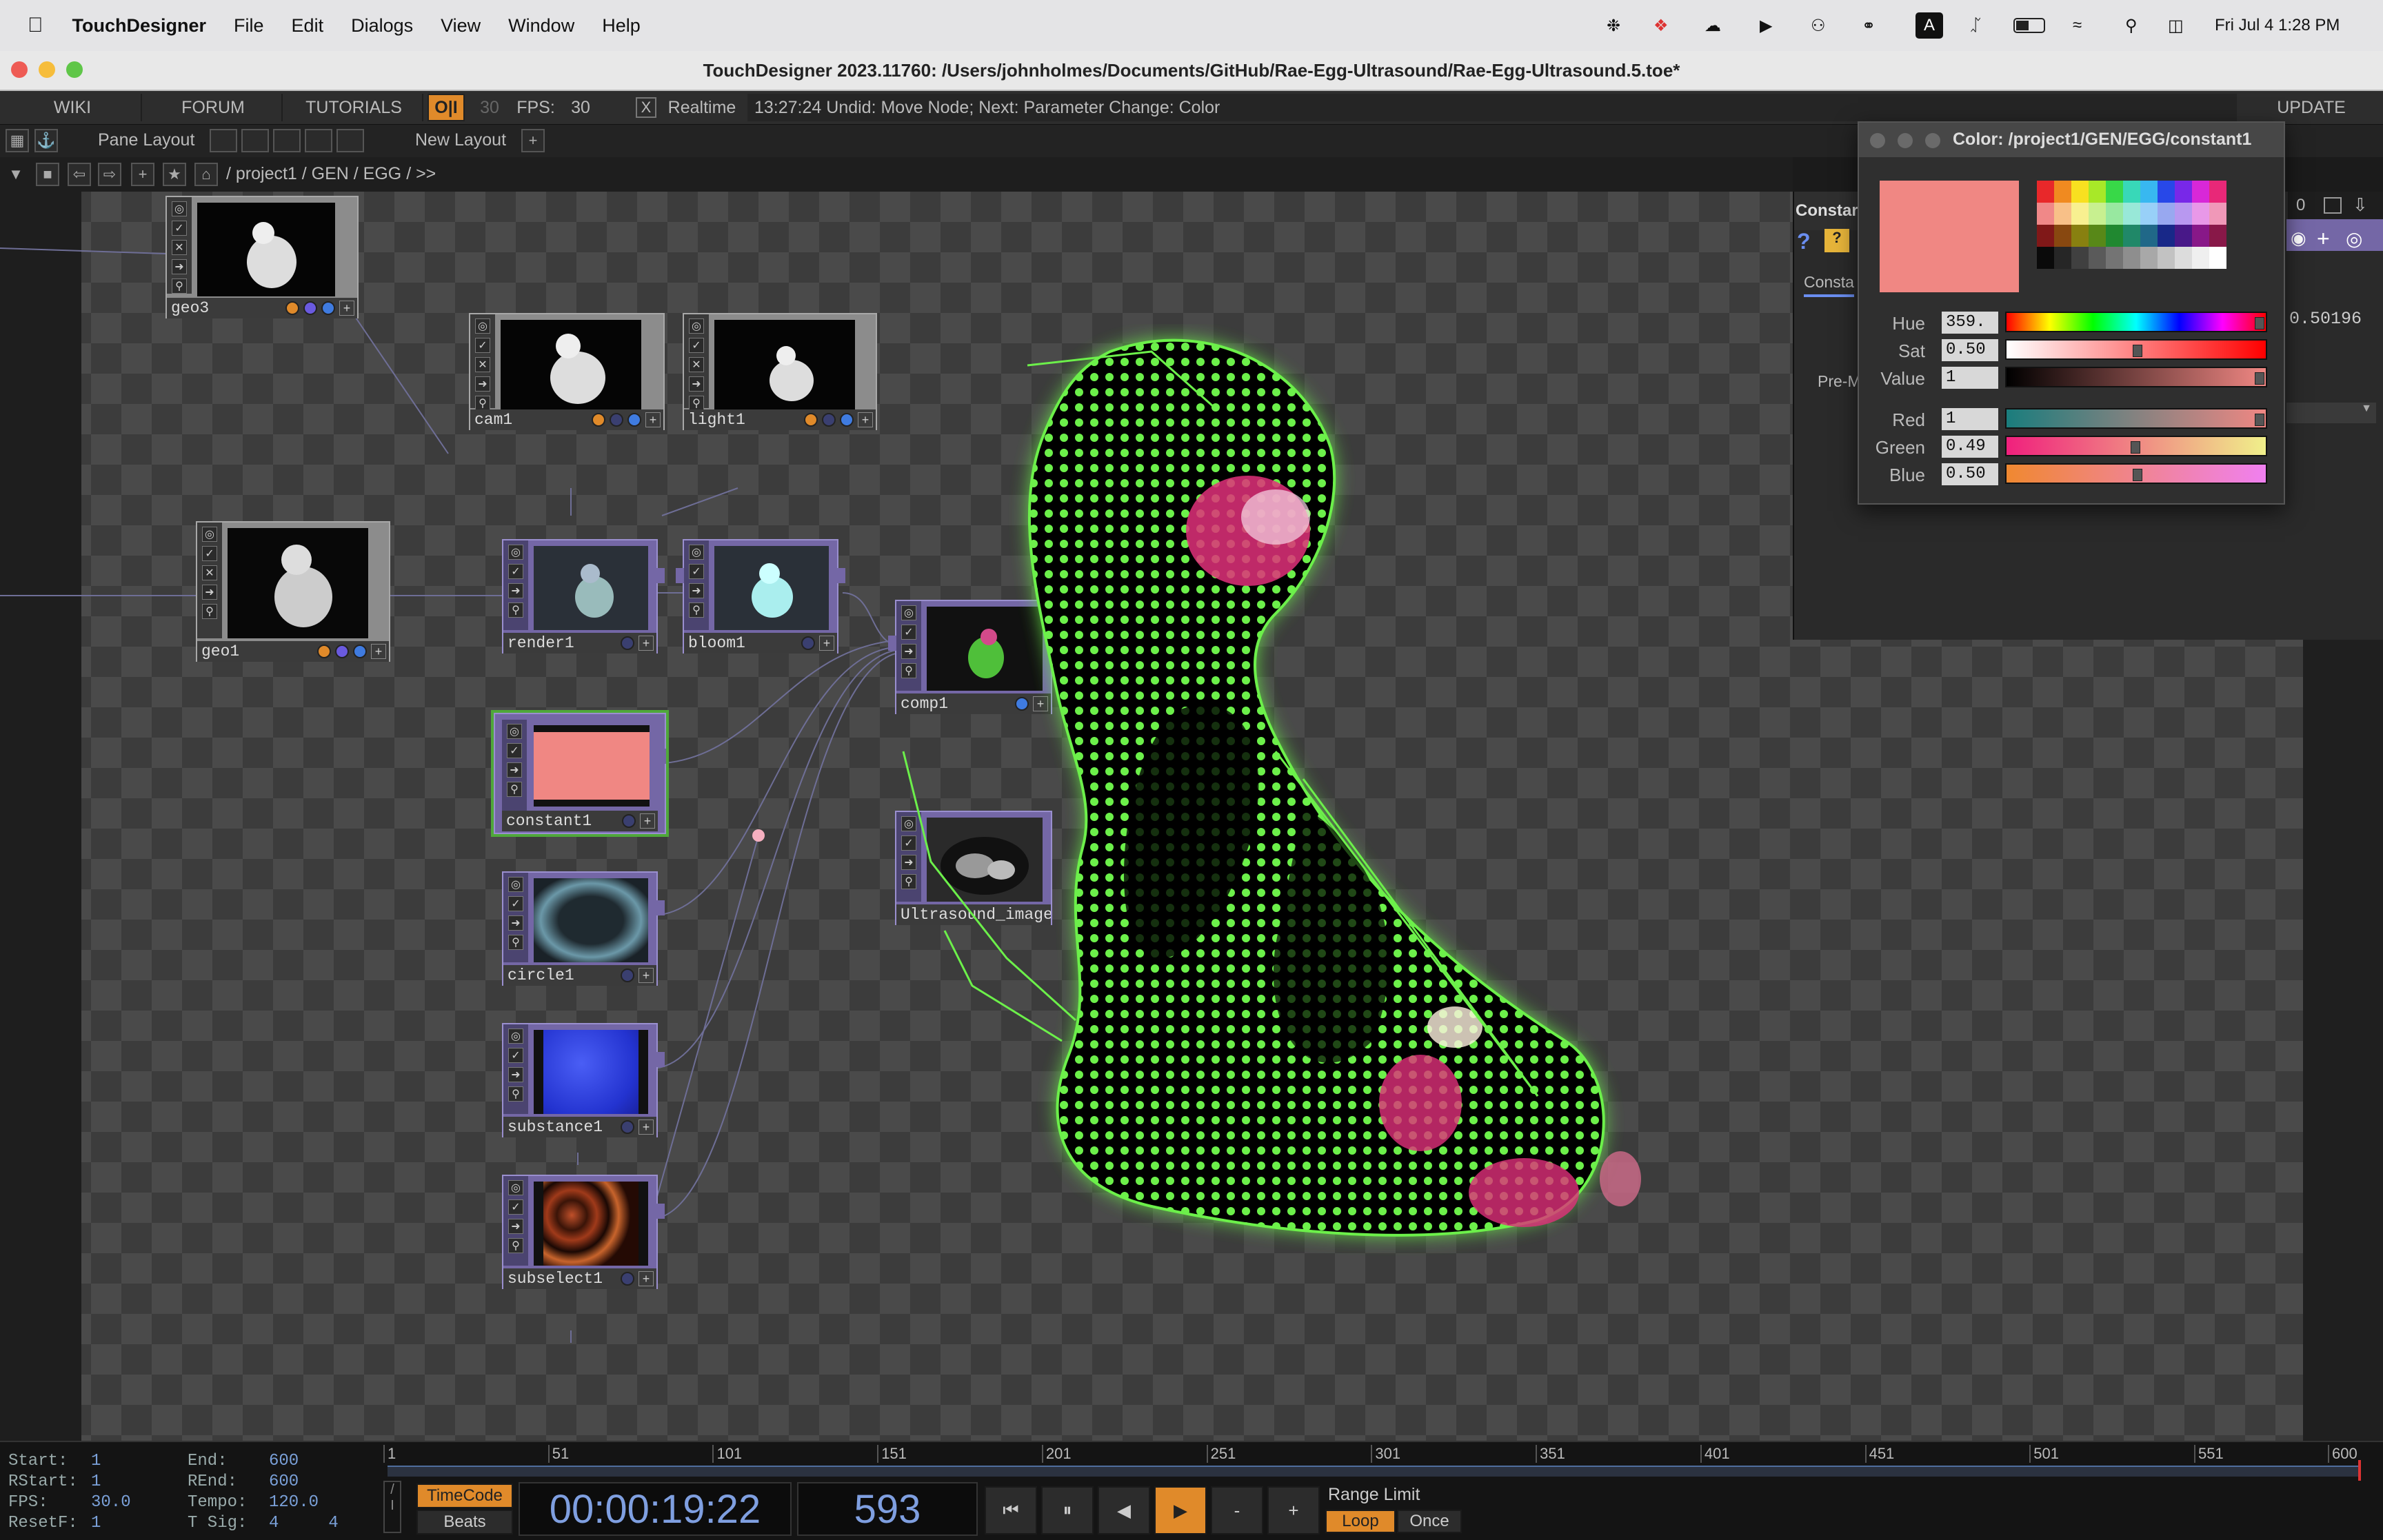 The image size is (2383, 1540). Describe the element at coordinates (1429, 1522) in the screenshot. I see `once-button: Once` at that location.